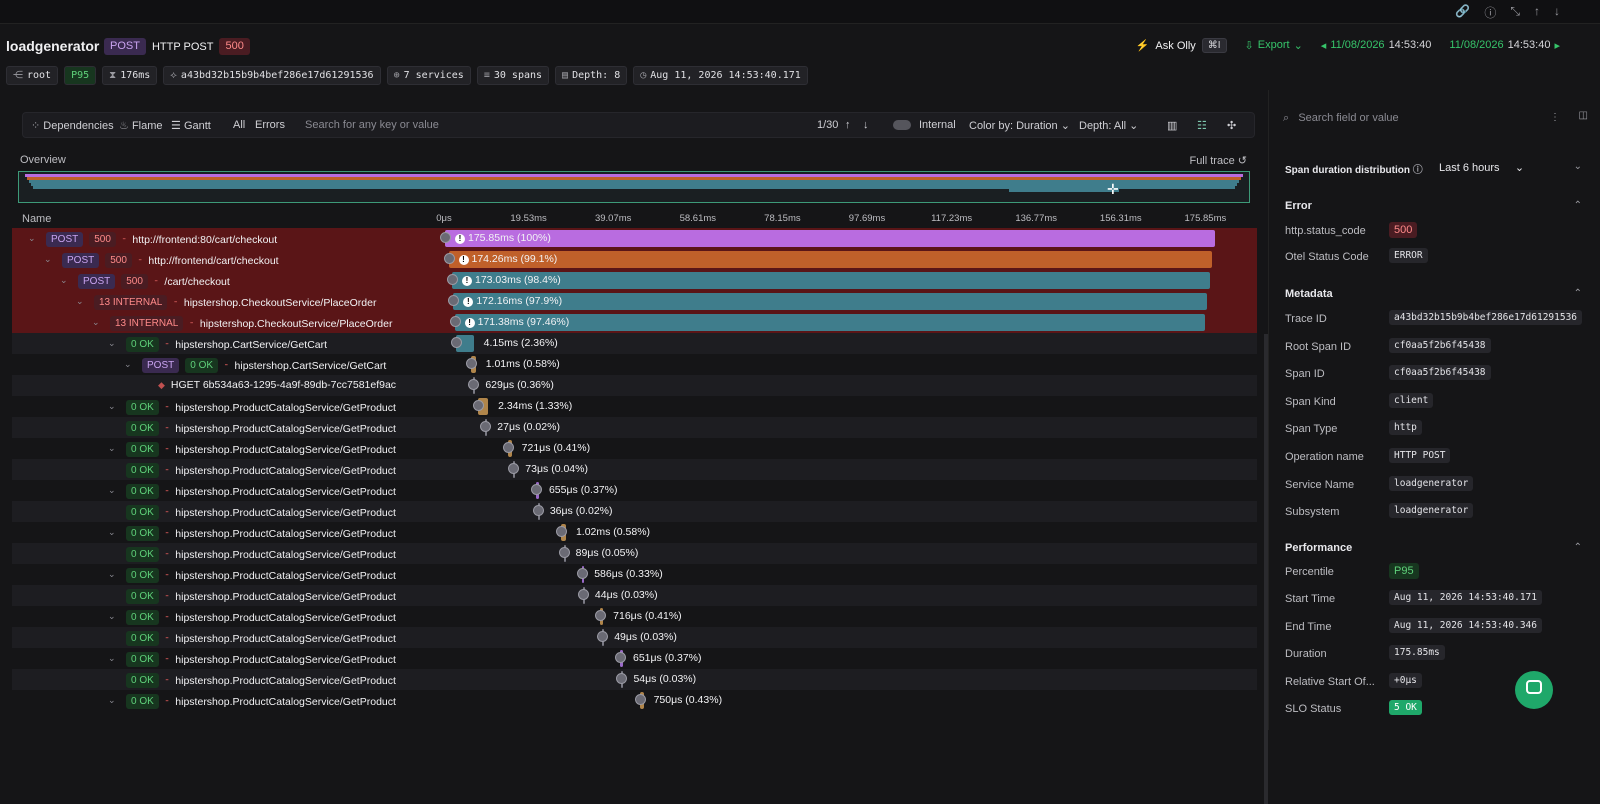 The image size is (1600, 804). Describe the element at coordinates (1108, 125) in the screenshot. I see `depth-select: Depth: All ⌄` at that location.